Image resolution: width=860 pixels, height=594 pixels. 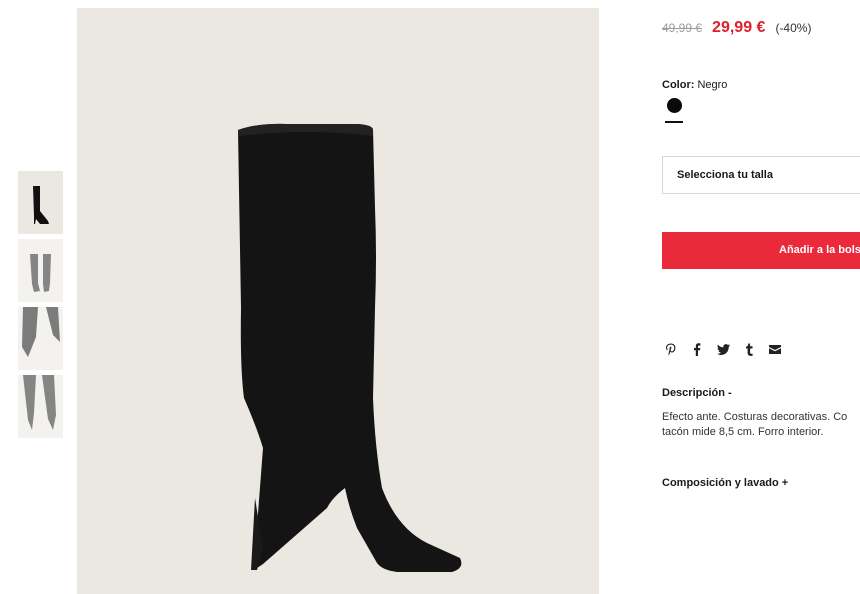 I want to click on original-price: 49,99 €, so click(x=682, y=28).